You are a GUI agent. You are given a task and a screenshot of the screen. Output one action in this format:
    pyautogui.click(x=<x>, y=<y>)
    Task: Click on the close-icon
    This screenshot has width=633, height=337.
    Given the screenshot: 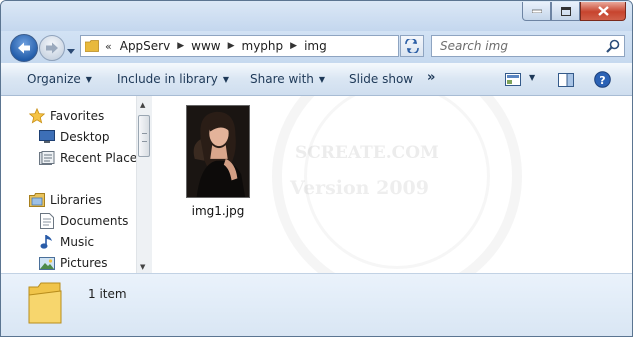 What is the action you would take?
    pyautogui.click(x=603, y=11)
    